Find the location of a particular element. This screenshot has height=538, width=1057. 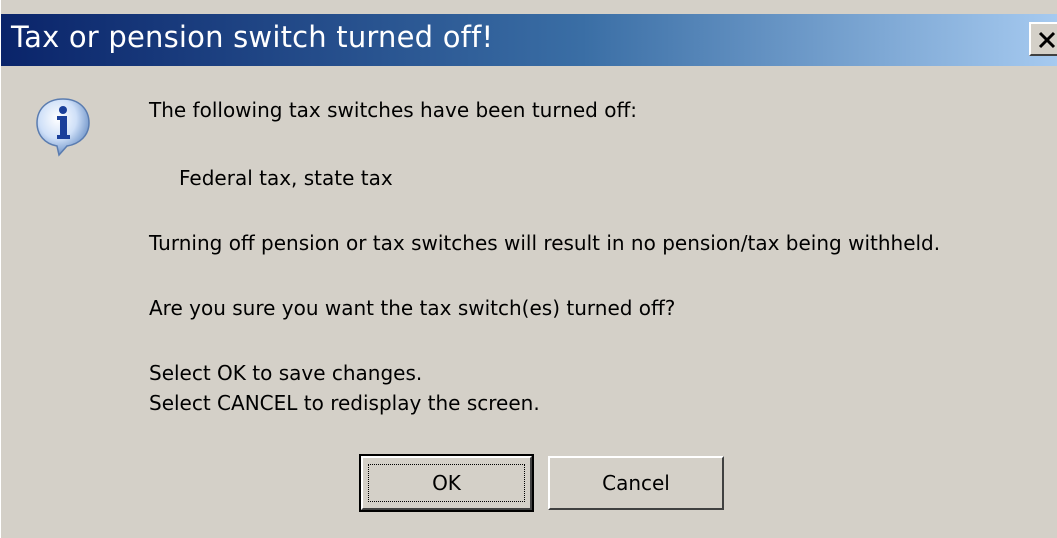

close-icon is located at coordinates (1047, 40).